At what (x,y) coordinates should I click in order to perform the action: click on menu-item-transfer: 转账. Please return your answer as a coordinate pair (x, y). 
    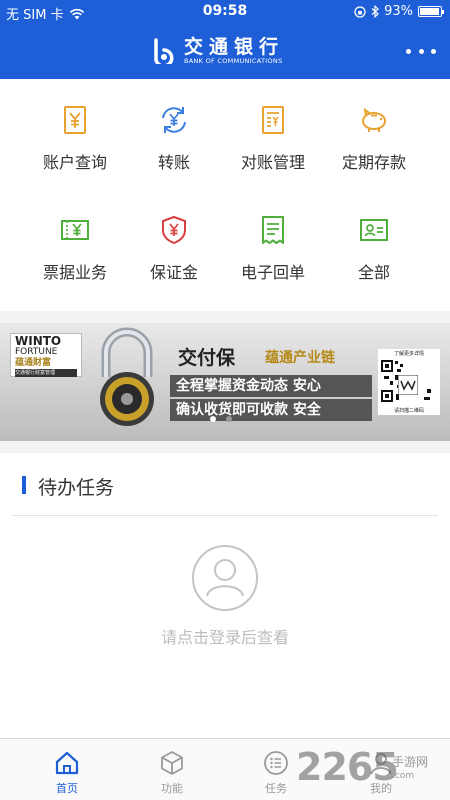
    Looking at the image, I should click on (174, 129).